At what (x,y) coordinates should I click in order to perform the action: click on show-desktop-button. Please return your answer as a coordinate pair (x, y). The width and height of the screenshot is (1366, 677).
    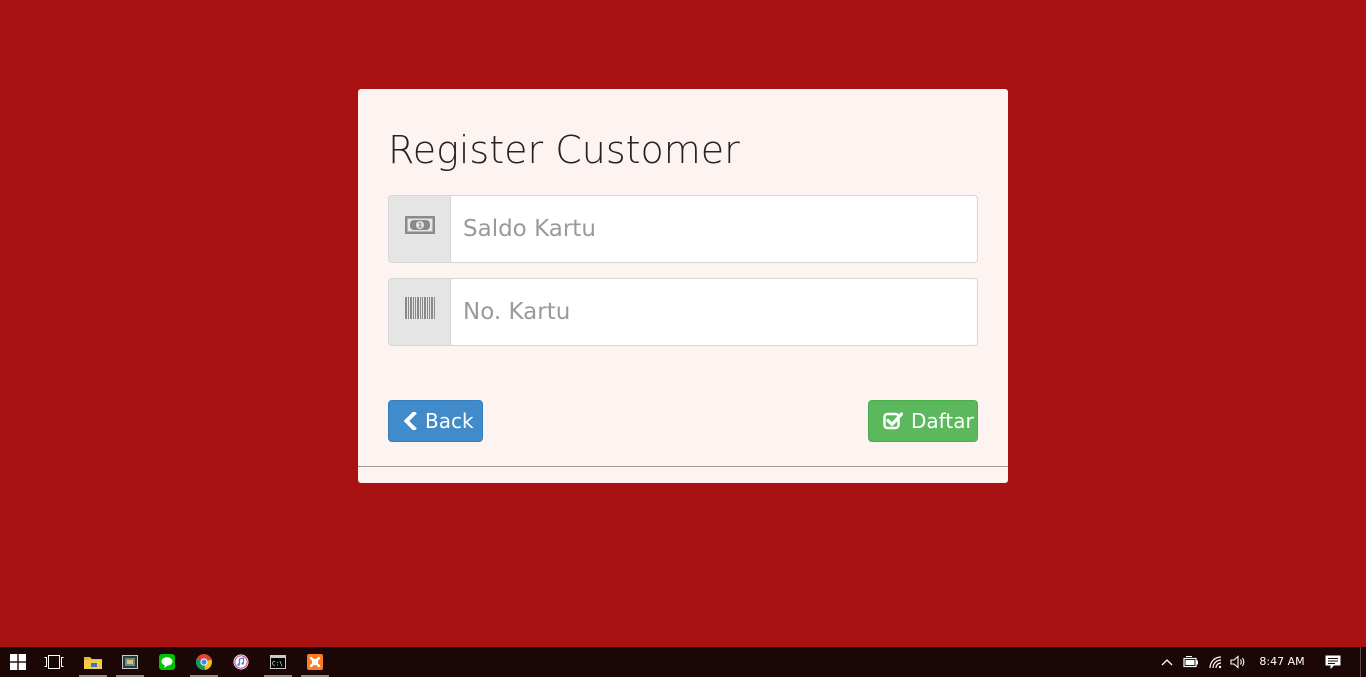
    Looking at the image, I should click on (1360, 662).